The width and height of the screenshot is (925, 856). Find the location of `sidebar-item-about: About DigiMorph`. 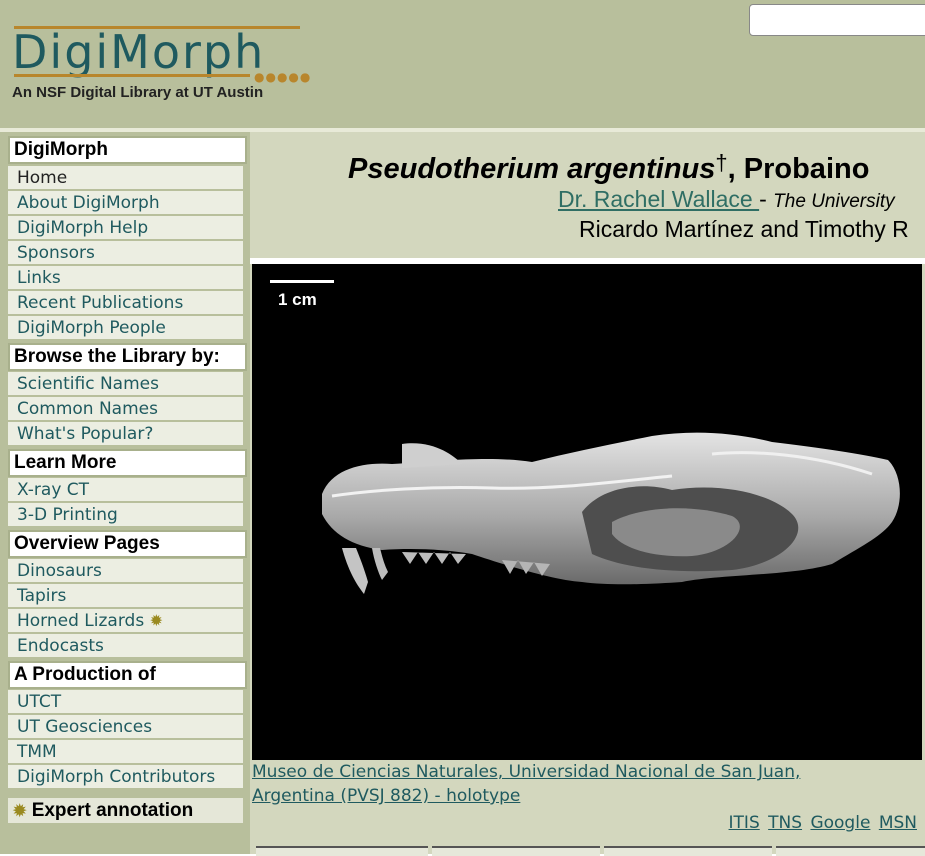

sidebar-item-about: About DigiMorph is located at coordinates (125, 203).